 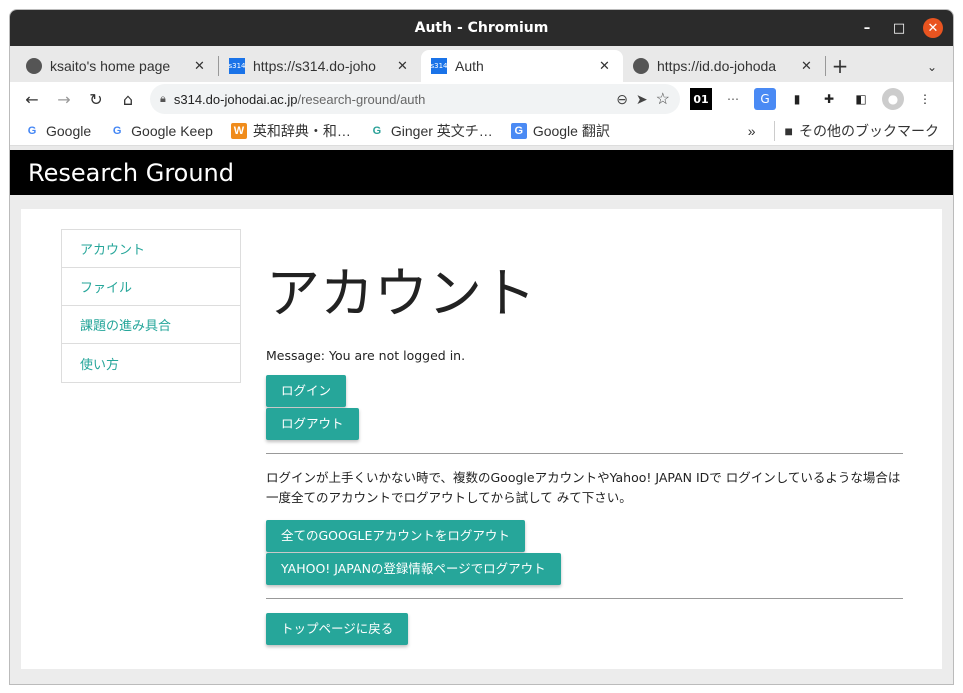 I want to click on tab-title: ksaito's home page, so click(x=110, y=66).